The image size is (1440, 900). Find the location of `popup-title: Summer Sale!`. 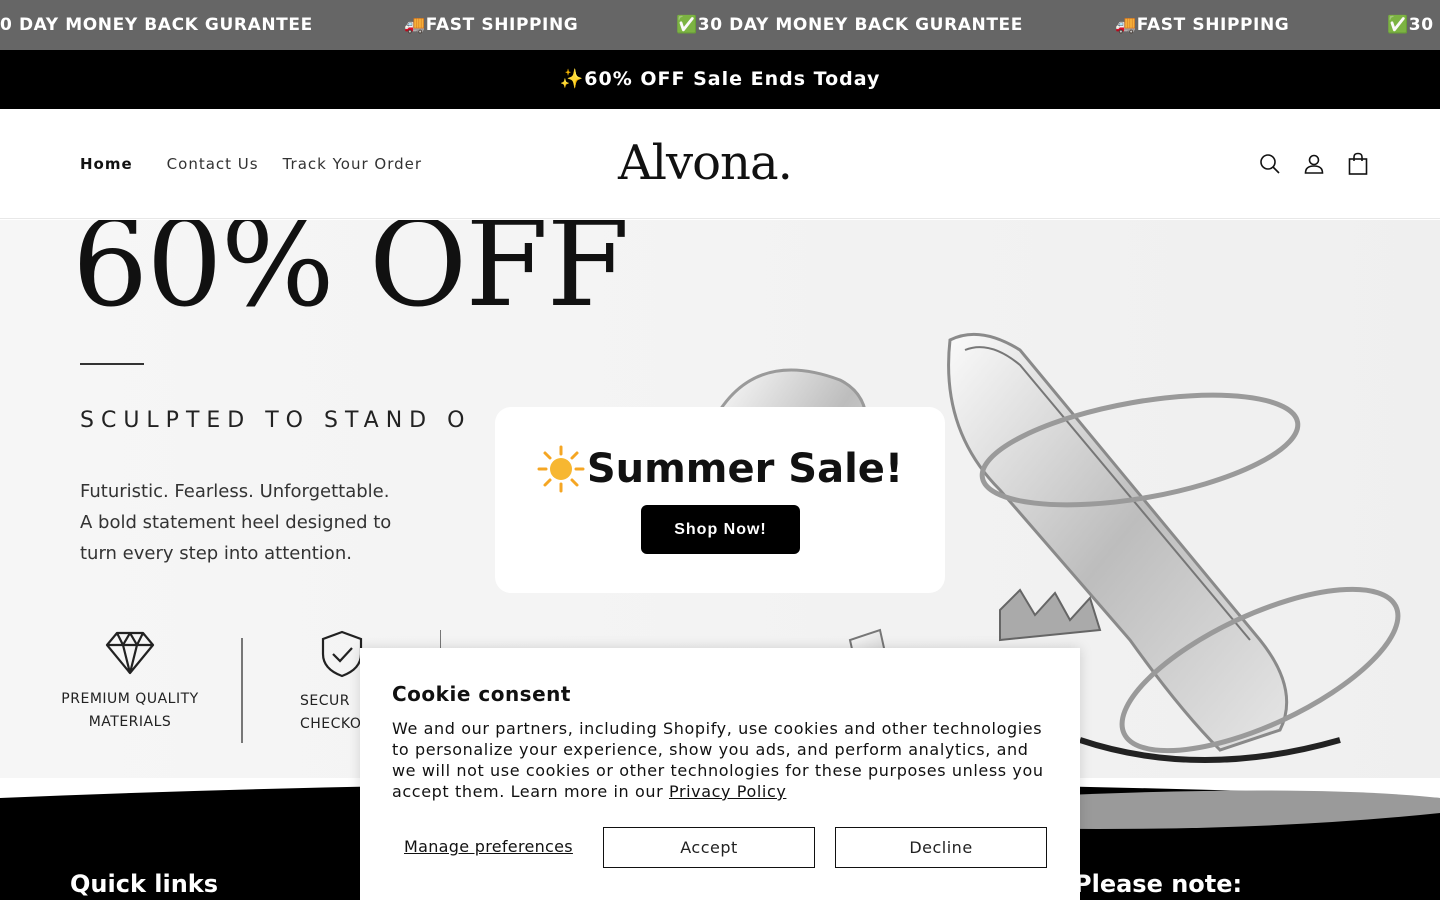

popup-title: Summer Sale! is located at coordinates (720, 469).